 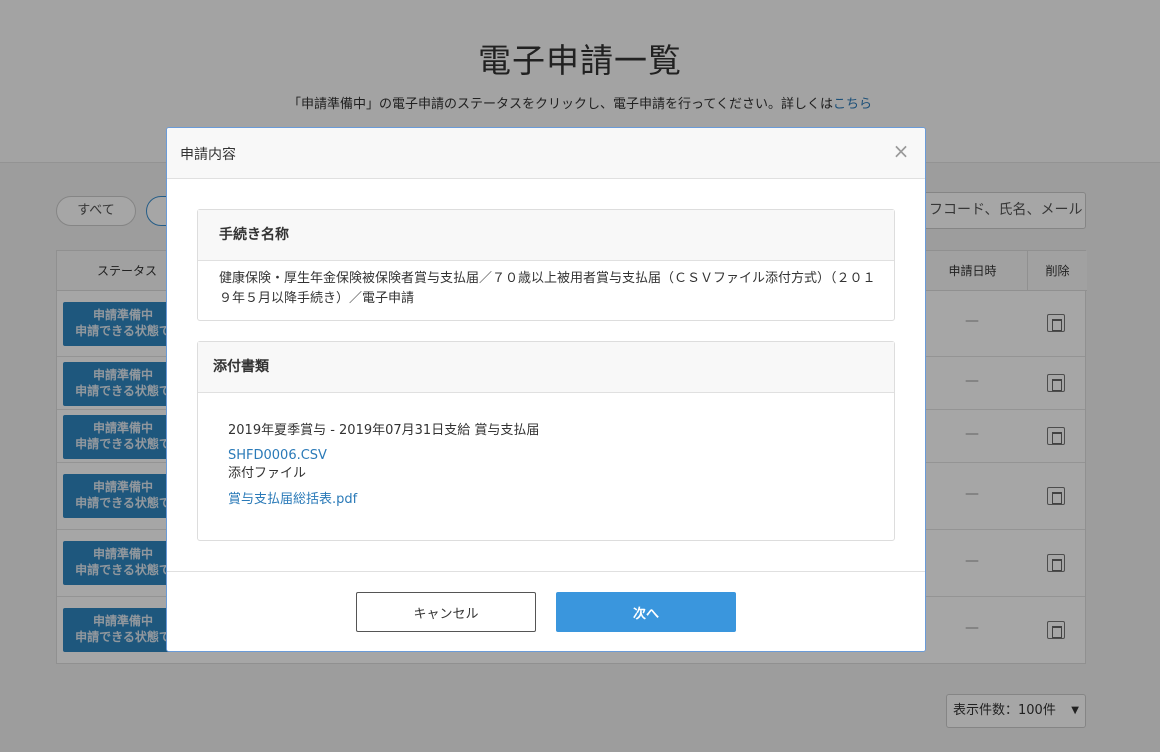 I want to click on modal-title: 申請内容, so click(x=208, y=155).